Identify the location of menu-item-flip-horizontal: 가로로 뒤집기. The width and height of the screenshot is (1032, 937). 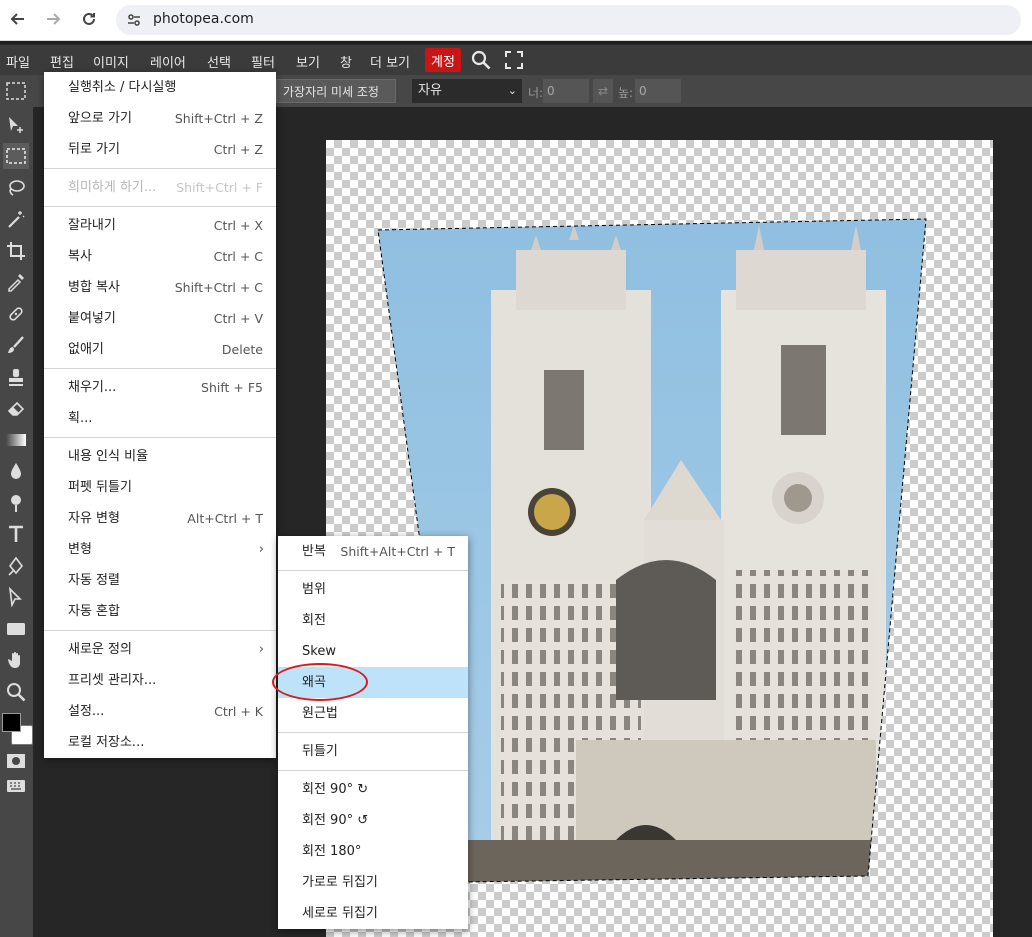
(373, 882).